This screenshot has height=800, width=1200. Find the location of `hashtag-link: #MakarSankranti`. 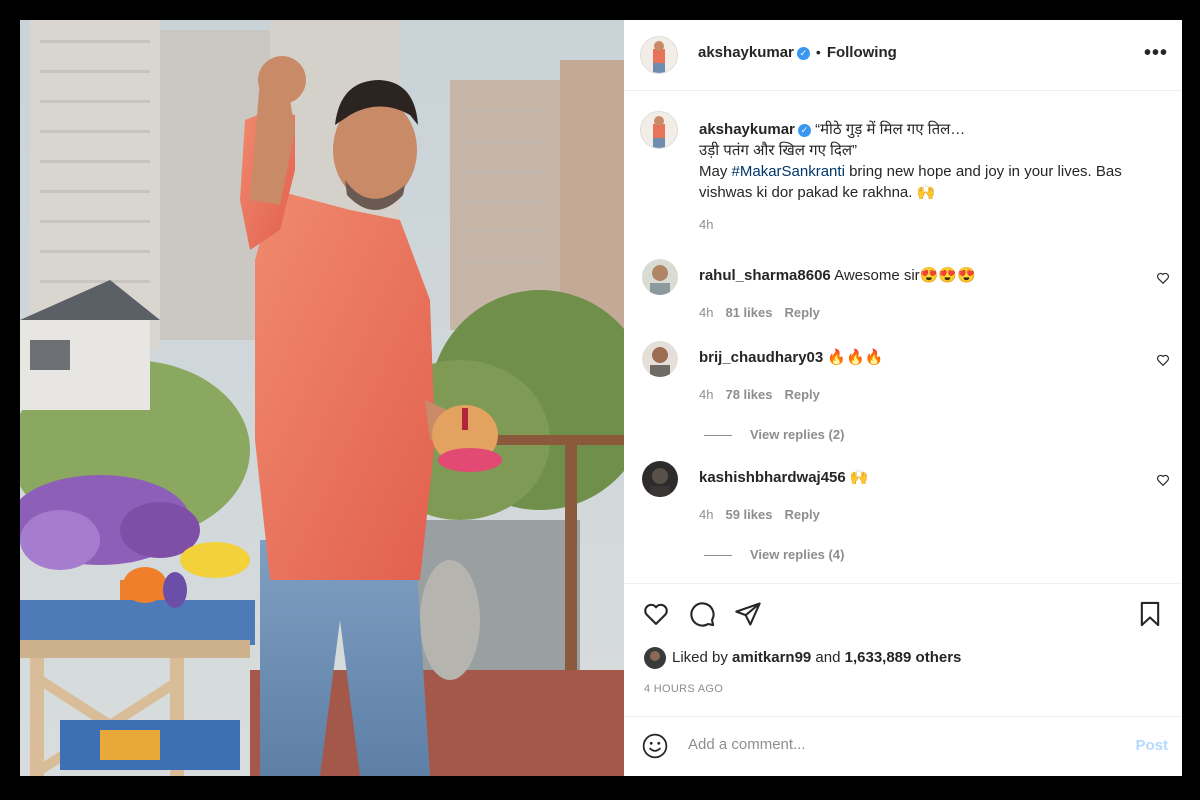

hashtag-link: #MakarSankranti is located at coordinates (788, 171).